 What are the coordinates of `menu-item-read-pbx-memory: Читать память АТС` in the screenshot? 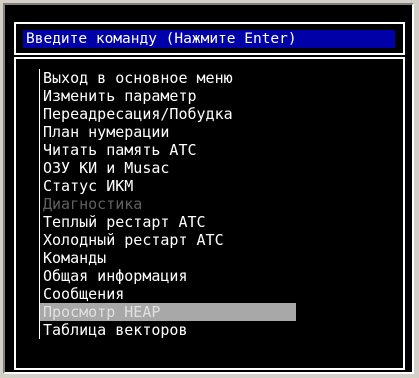 It's located at (220, 150).